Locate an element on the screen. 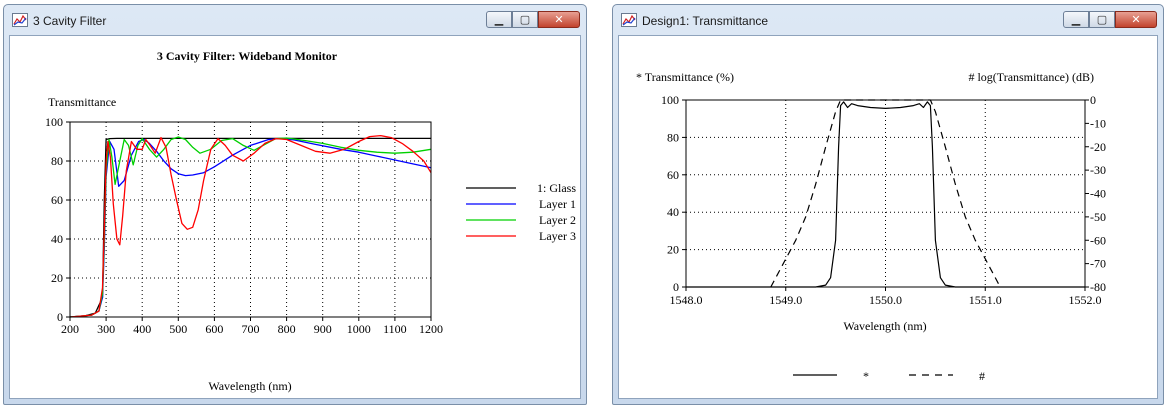 This screenshot has width=1169, height=409. y-tick-label: 80 is located at coordinates (57, 161).